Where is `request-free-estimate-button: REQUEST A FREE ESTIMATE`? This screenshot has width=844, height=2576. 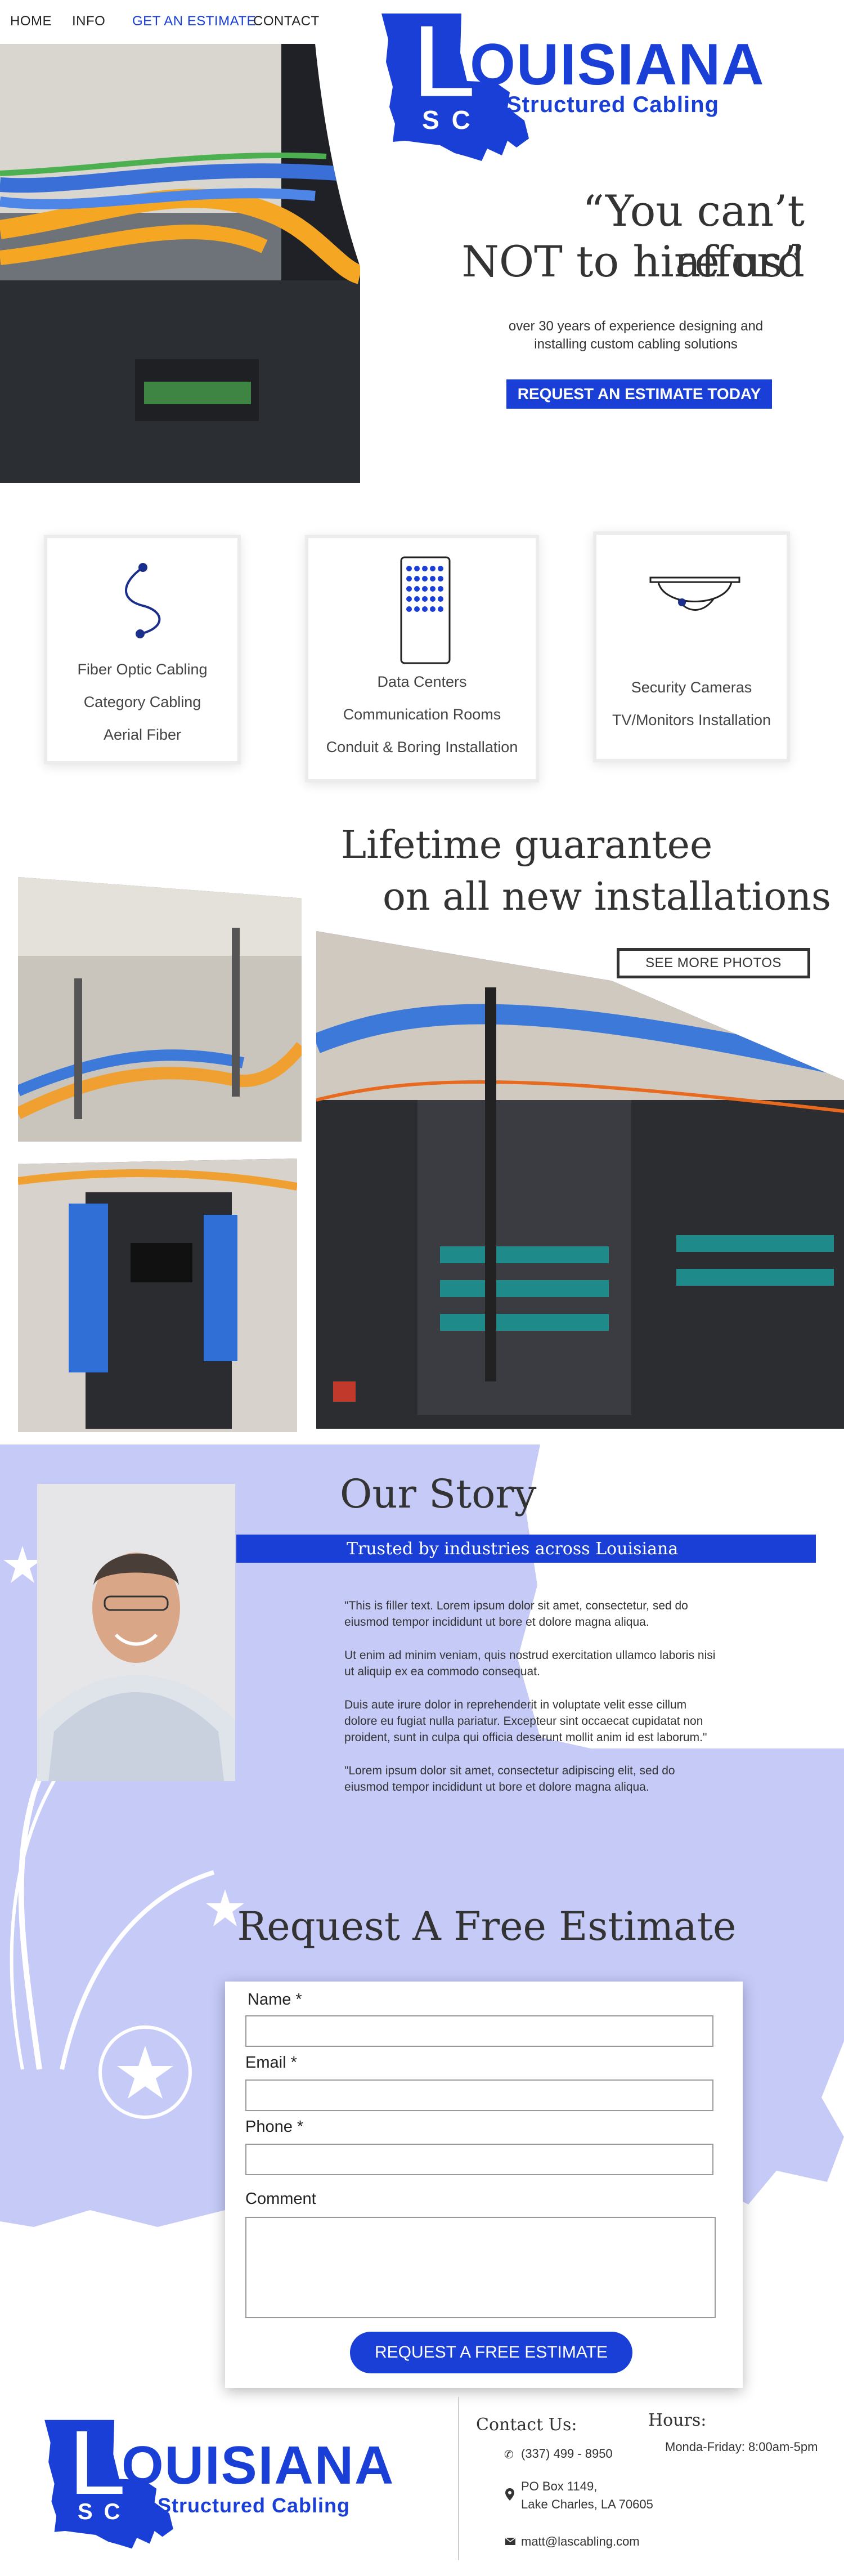
request-free-estimate-button: REQUEST A FREE ESTIMATE is located at coordinates (491, 2352).